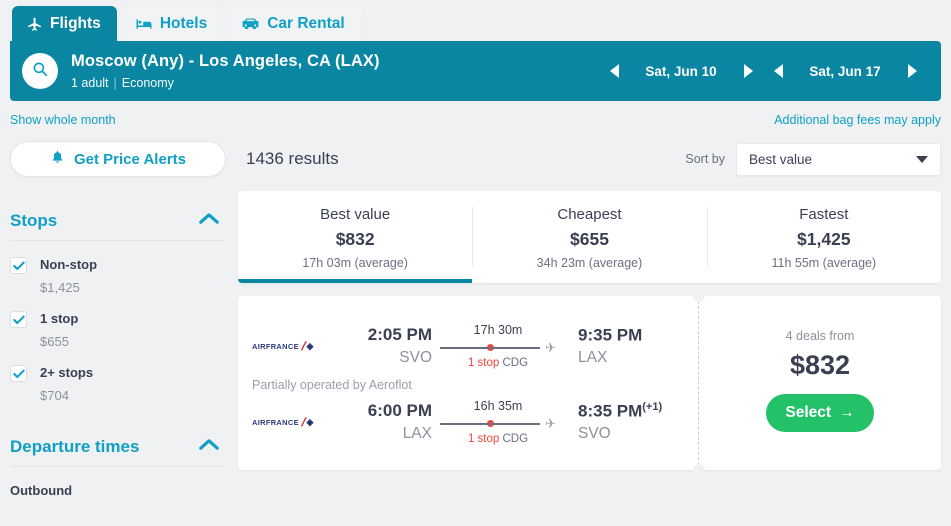 Image resolution: width=951 pixels, height=526 pixels. I want to click on bag-fees-link: Additional bag fees may apply, so click(857, 120).